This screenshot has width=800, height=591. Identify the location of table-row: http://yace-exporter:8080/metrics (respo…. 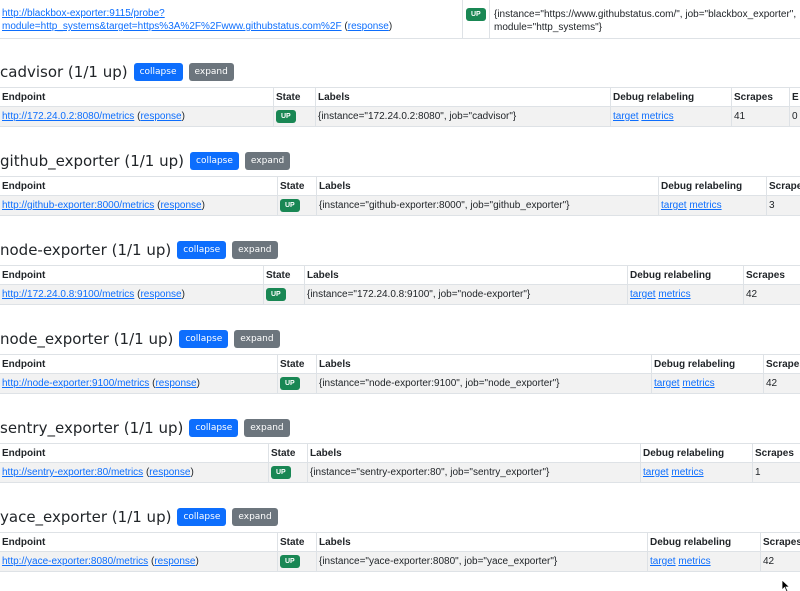
(400, 562).